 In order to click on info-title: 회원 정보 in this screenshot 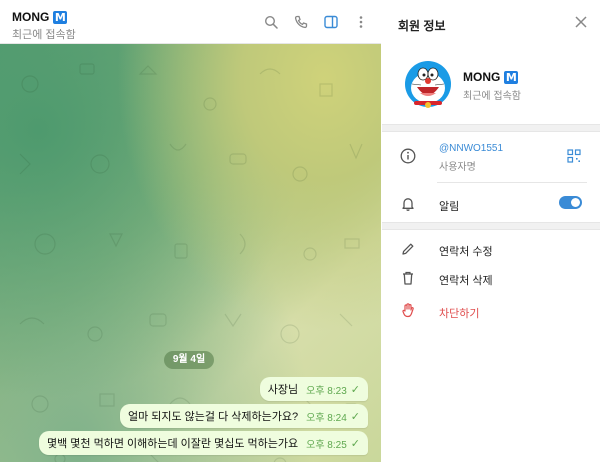, I will do `click(422, 26)`.